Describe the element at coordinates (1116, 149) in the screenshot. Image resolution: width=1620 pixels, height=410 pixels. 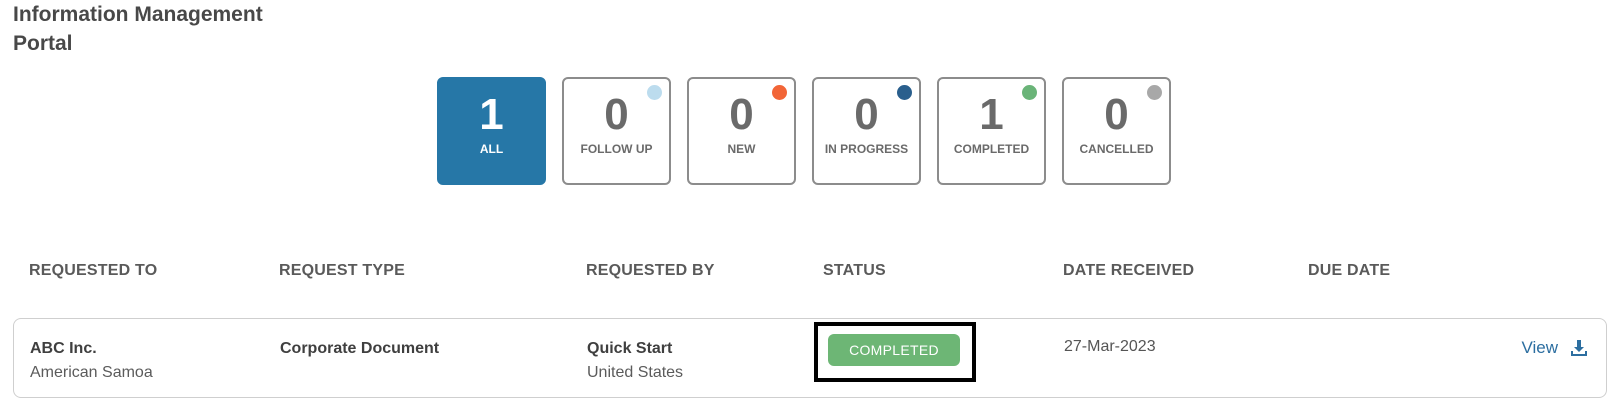
I see `filter-label: CANCELLED` at that location.